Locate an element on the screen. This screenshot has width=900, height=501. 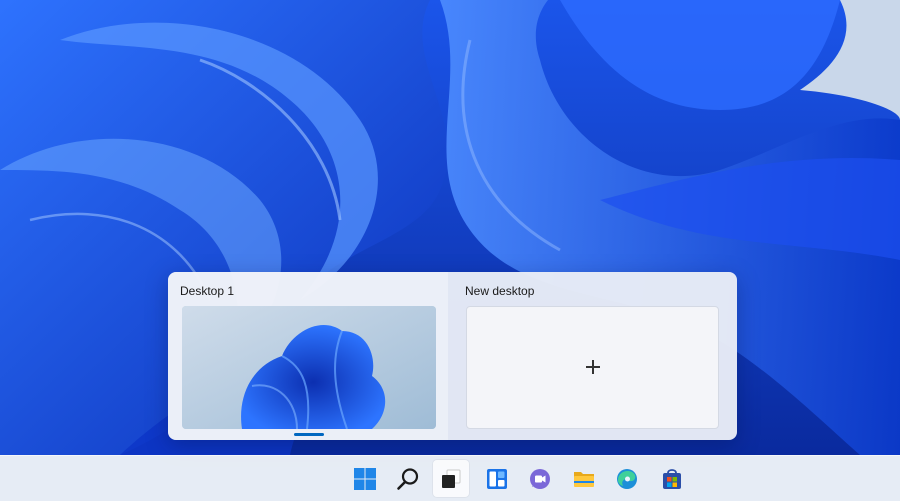
edge-browser-icon is located at coordinates (627, 478).